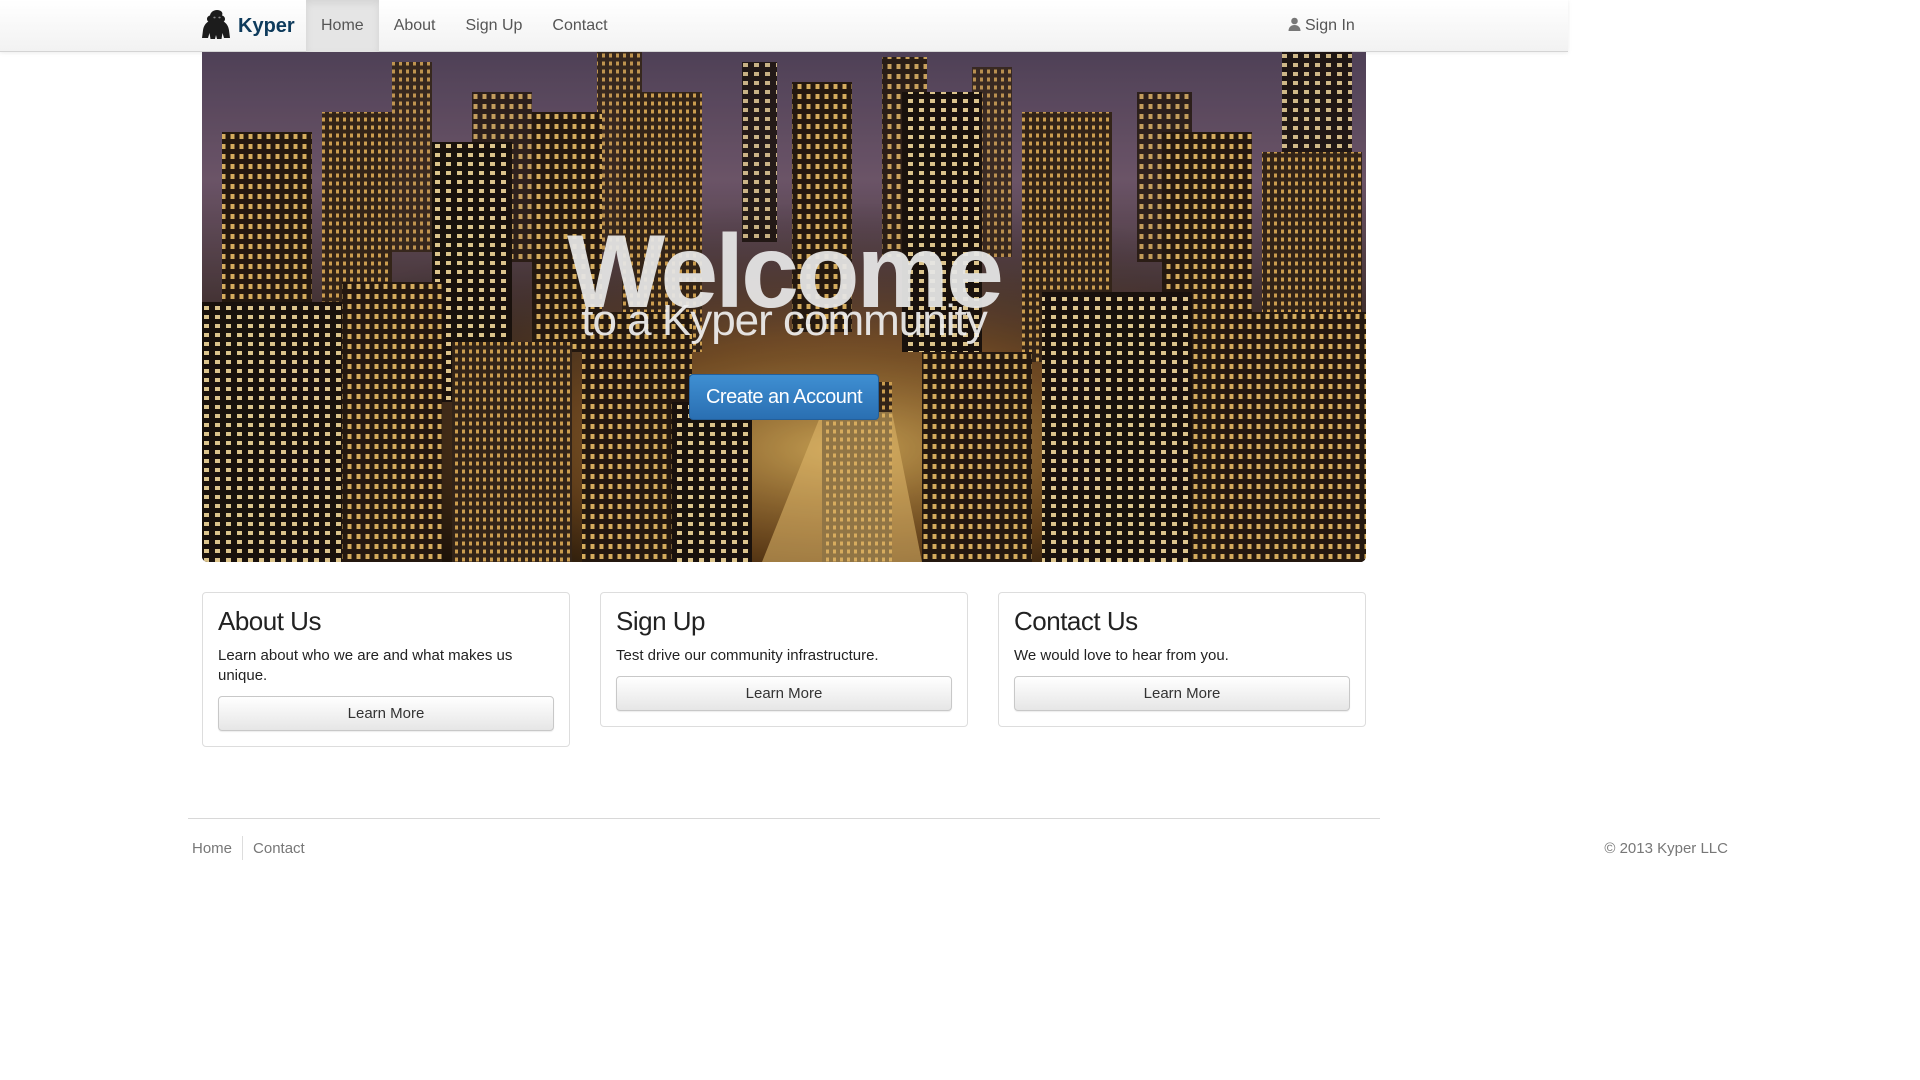 The width and height of the screenshot is (1920, 1080). What do you see at coordinates (342, 26) in the screenshot?
I see `nav-item-home: Home` at bounding box center [342, 26].